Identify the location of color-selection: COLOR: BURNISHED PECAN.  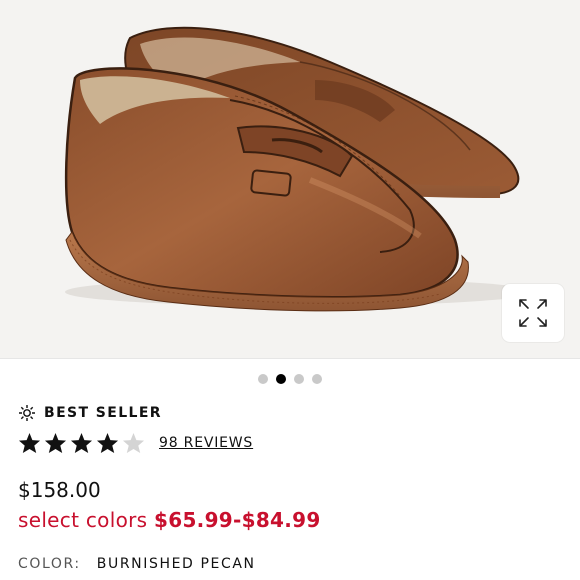
(137, 564).